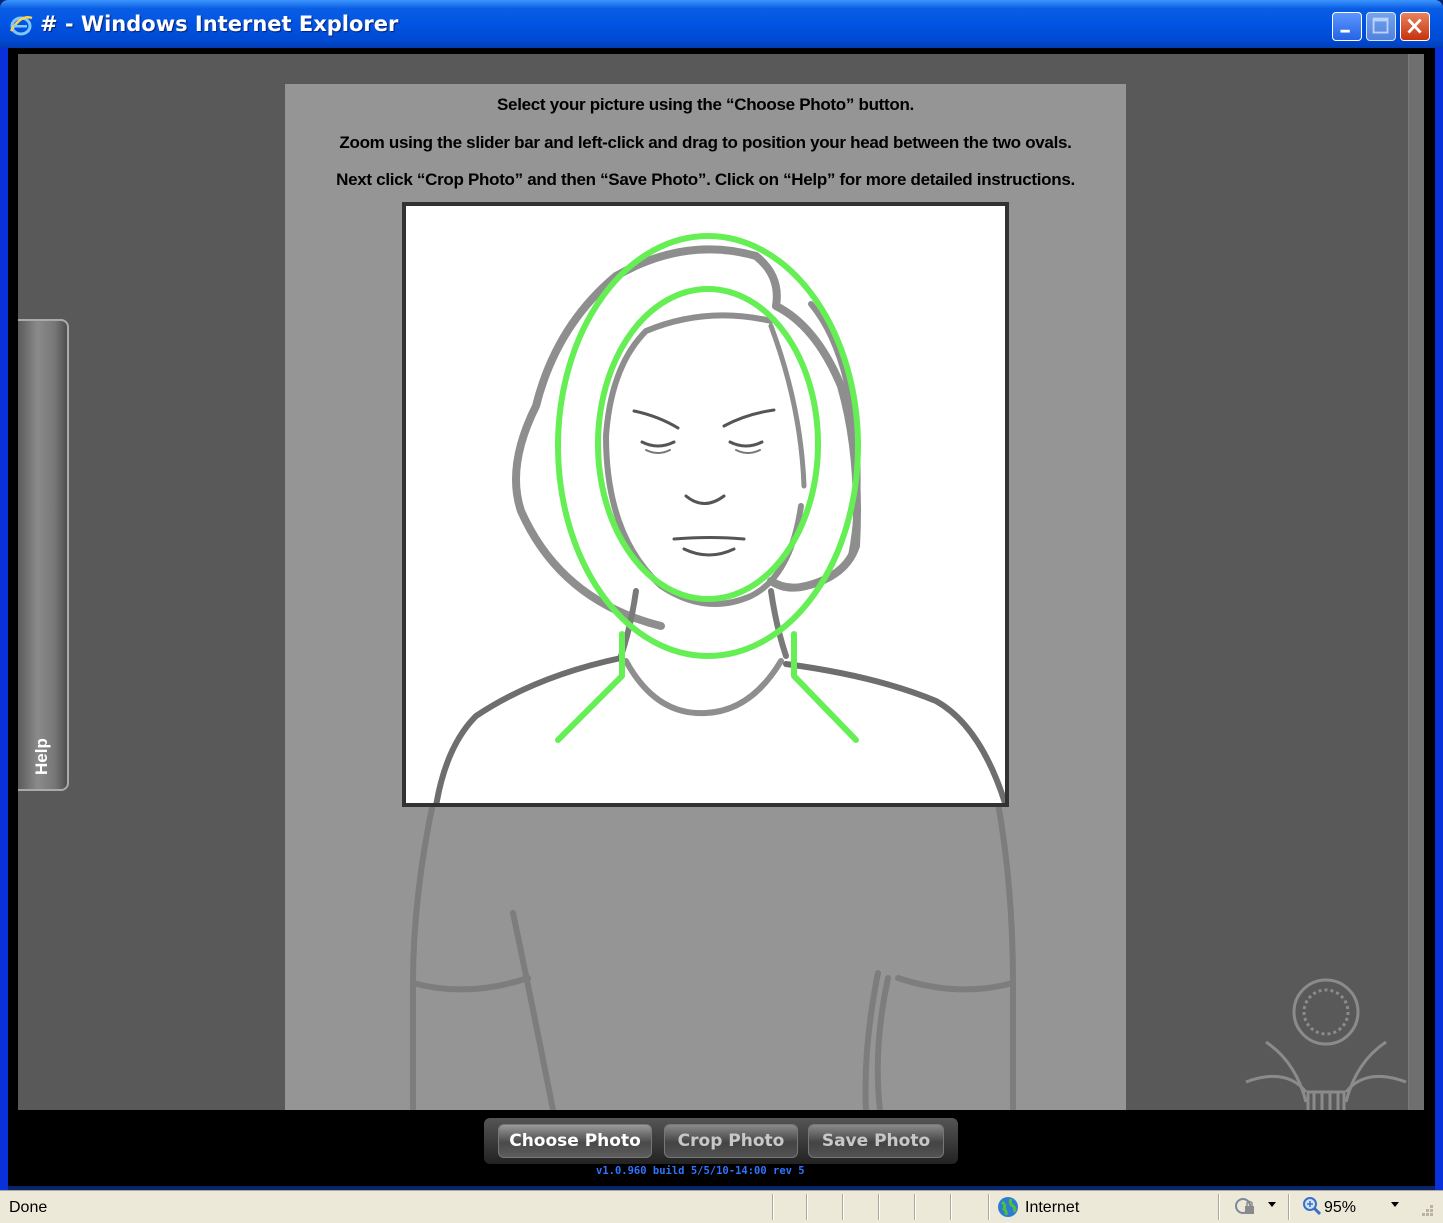  What do you see at coordinates (219, 24) in the screenshot?
I see `window-title: # - Windows Internet Explorer` at bounding box center [219, 24].